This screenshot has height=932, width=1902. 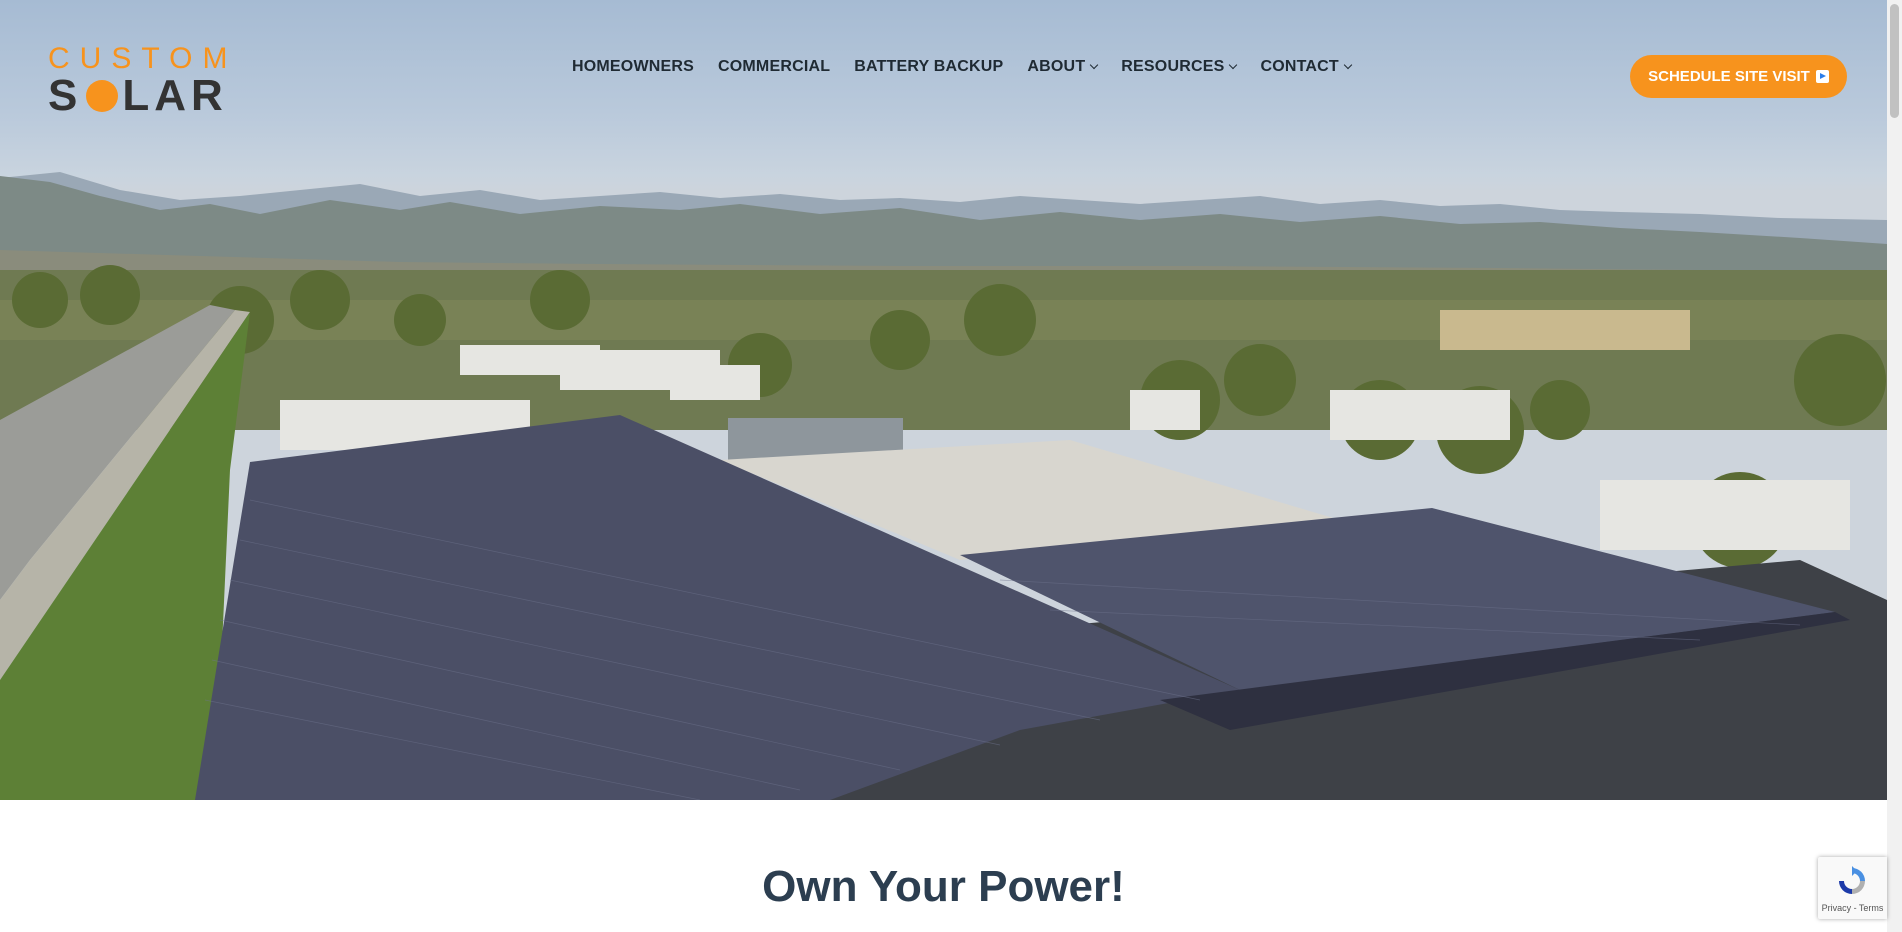 I want to click on nav-item-battery-backup: BATTERY BACKUP, so click(x=928, y=67).